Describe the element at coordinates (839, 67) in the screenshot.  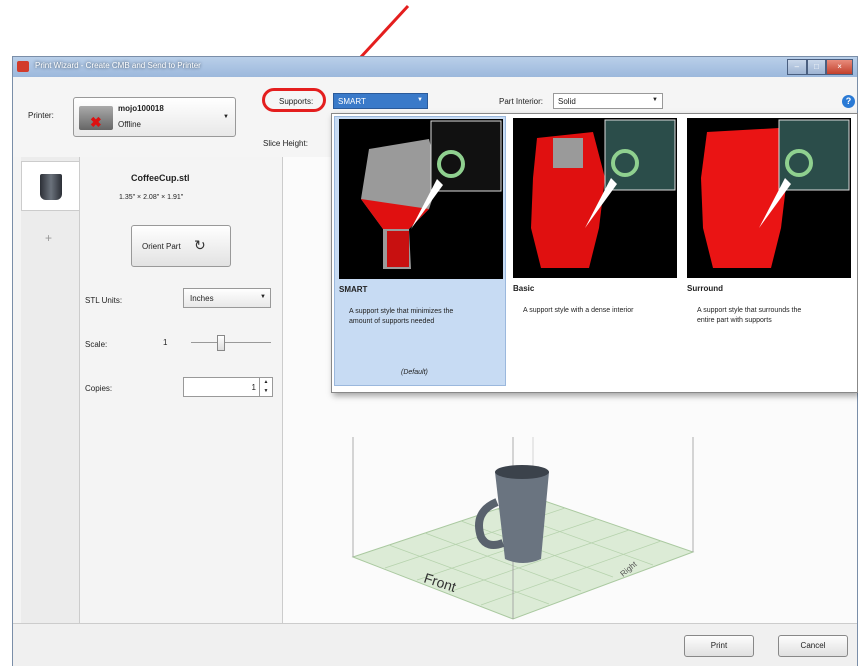
I see `close-button: ×` at that location.